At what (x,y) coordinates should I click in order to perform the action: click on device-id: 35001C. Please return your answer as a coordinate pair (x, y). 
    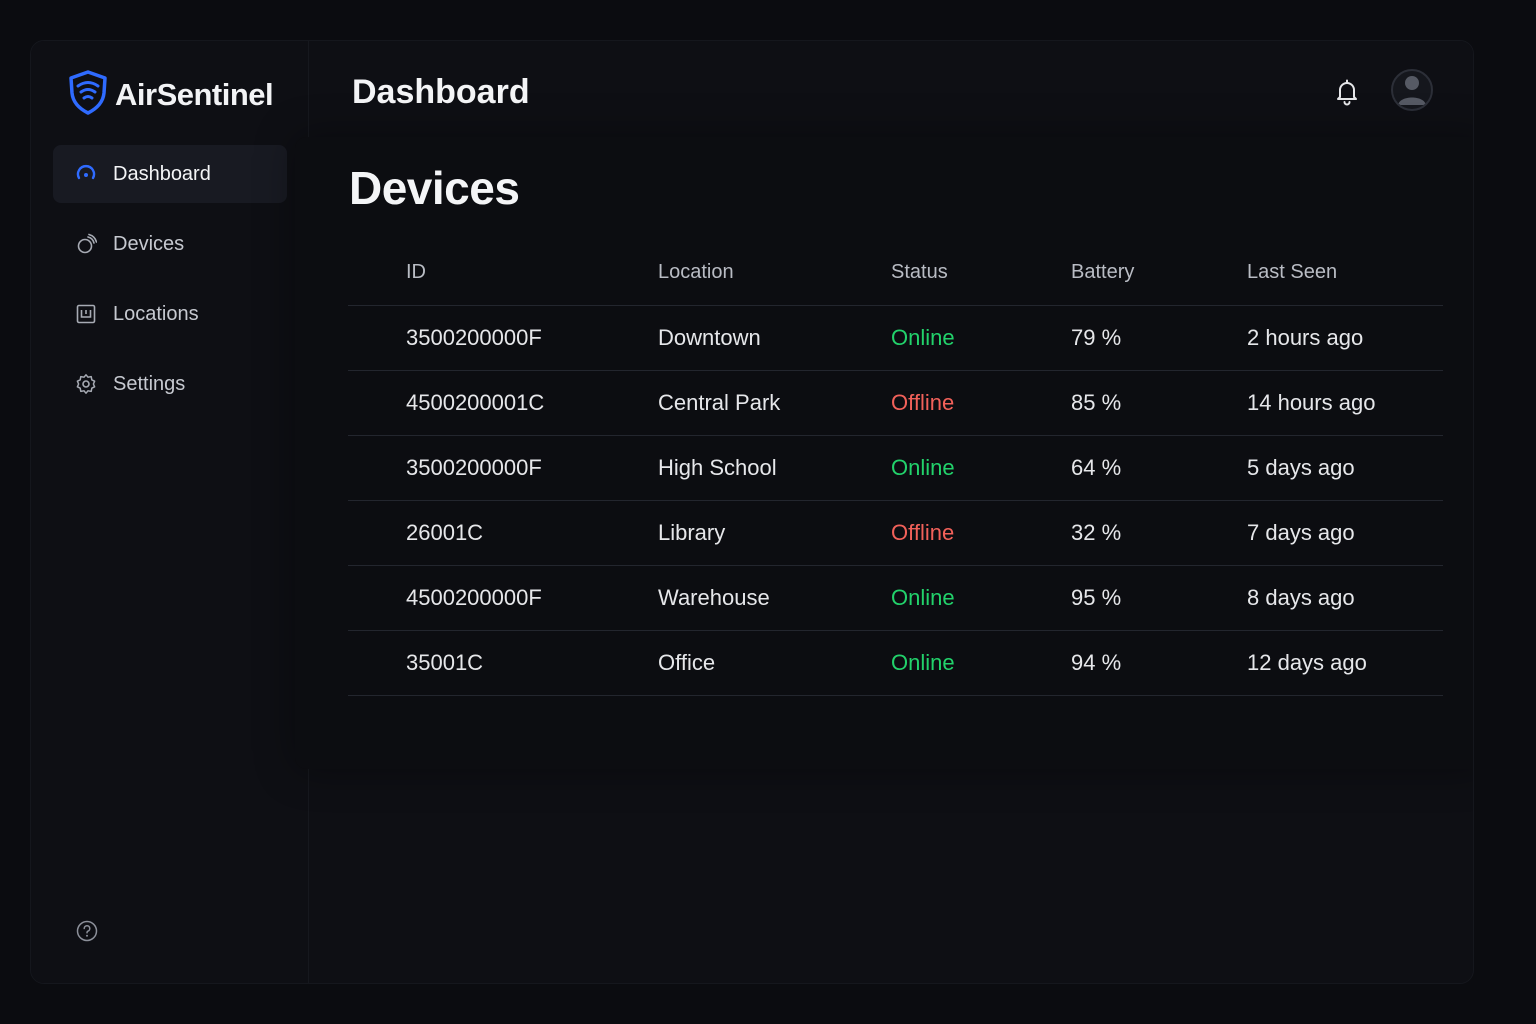
    Looking at the image, I should click on (503, 663).